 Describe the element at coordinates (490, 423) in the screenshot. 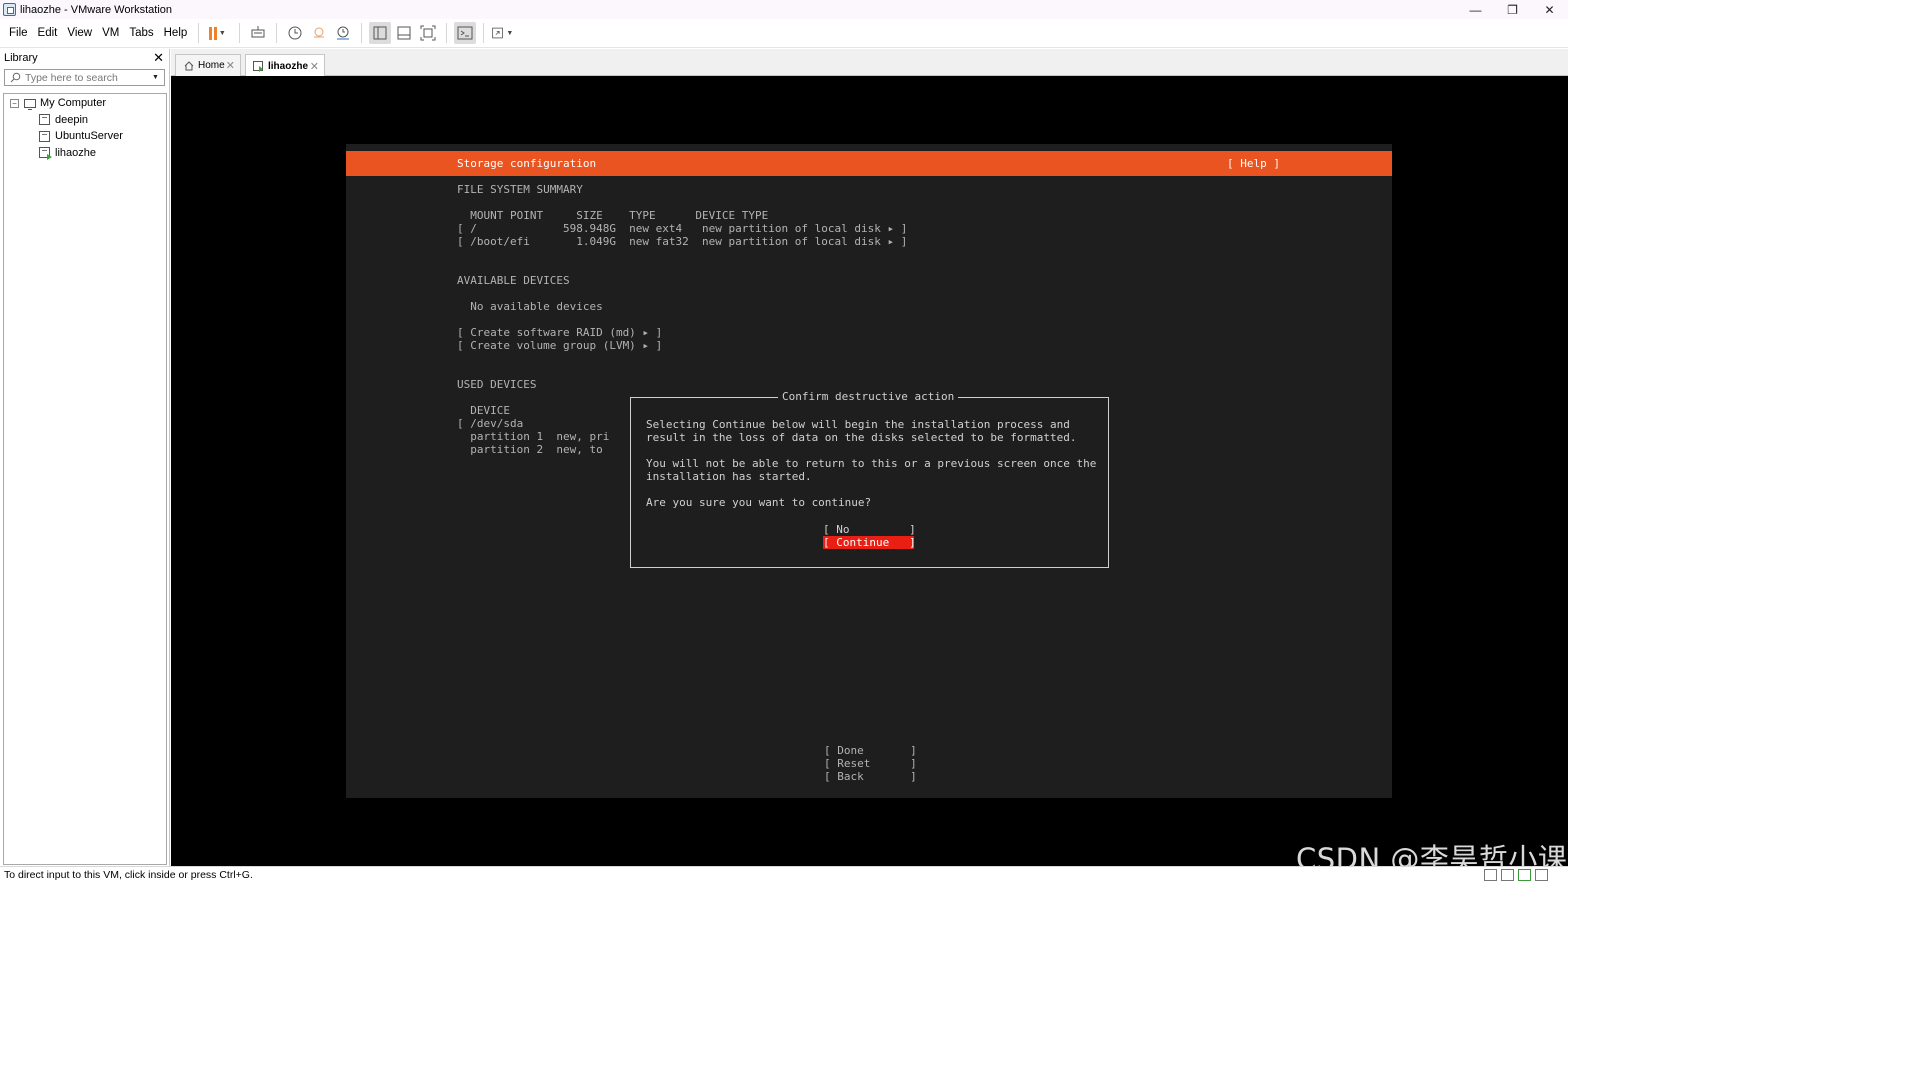

I see `used-device-line: [ /dev/sda` at that location.